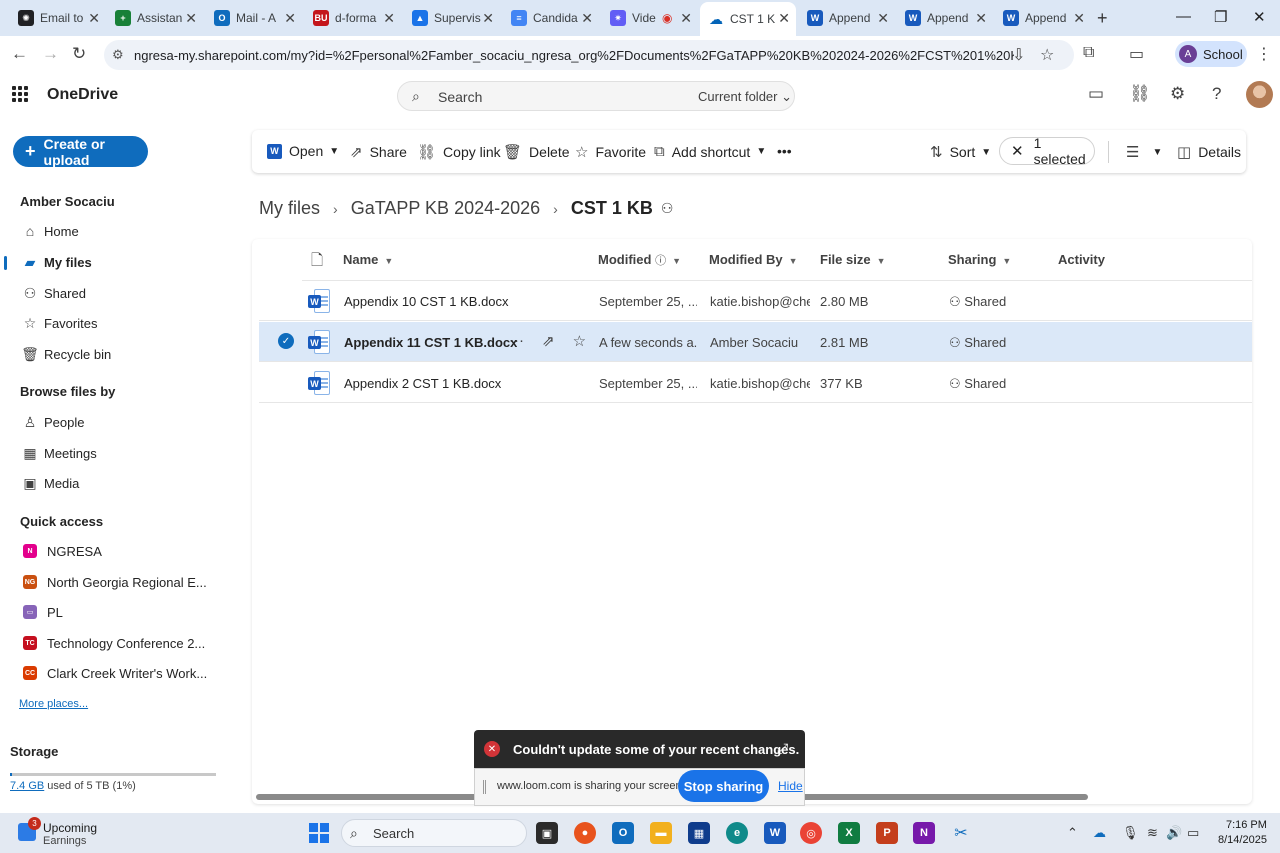  Describe the element at coordinates (155, 18) in the screenshot. I see `browser-tab-assistant: + Assistan ✕` at that location.